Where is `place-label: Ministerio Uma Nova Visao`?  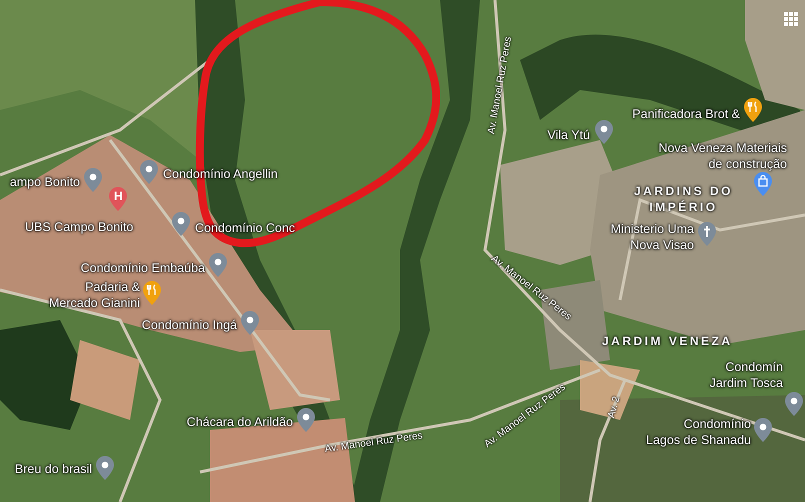 place-label: Ministerio Uma Nova Visao is located at coordinates (652, 237).